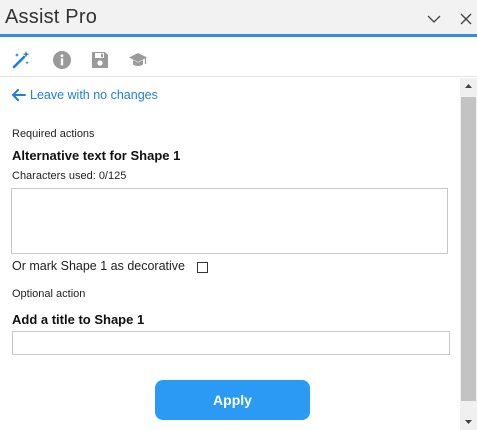 Image resolution: width=477 pixels, height=430 pixels. I want to click on pane-title: Assist Pro, so click(51, 17).